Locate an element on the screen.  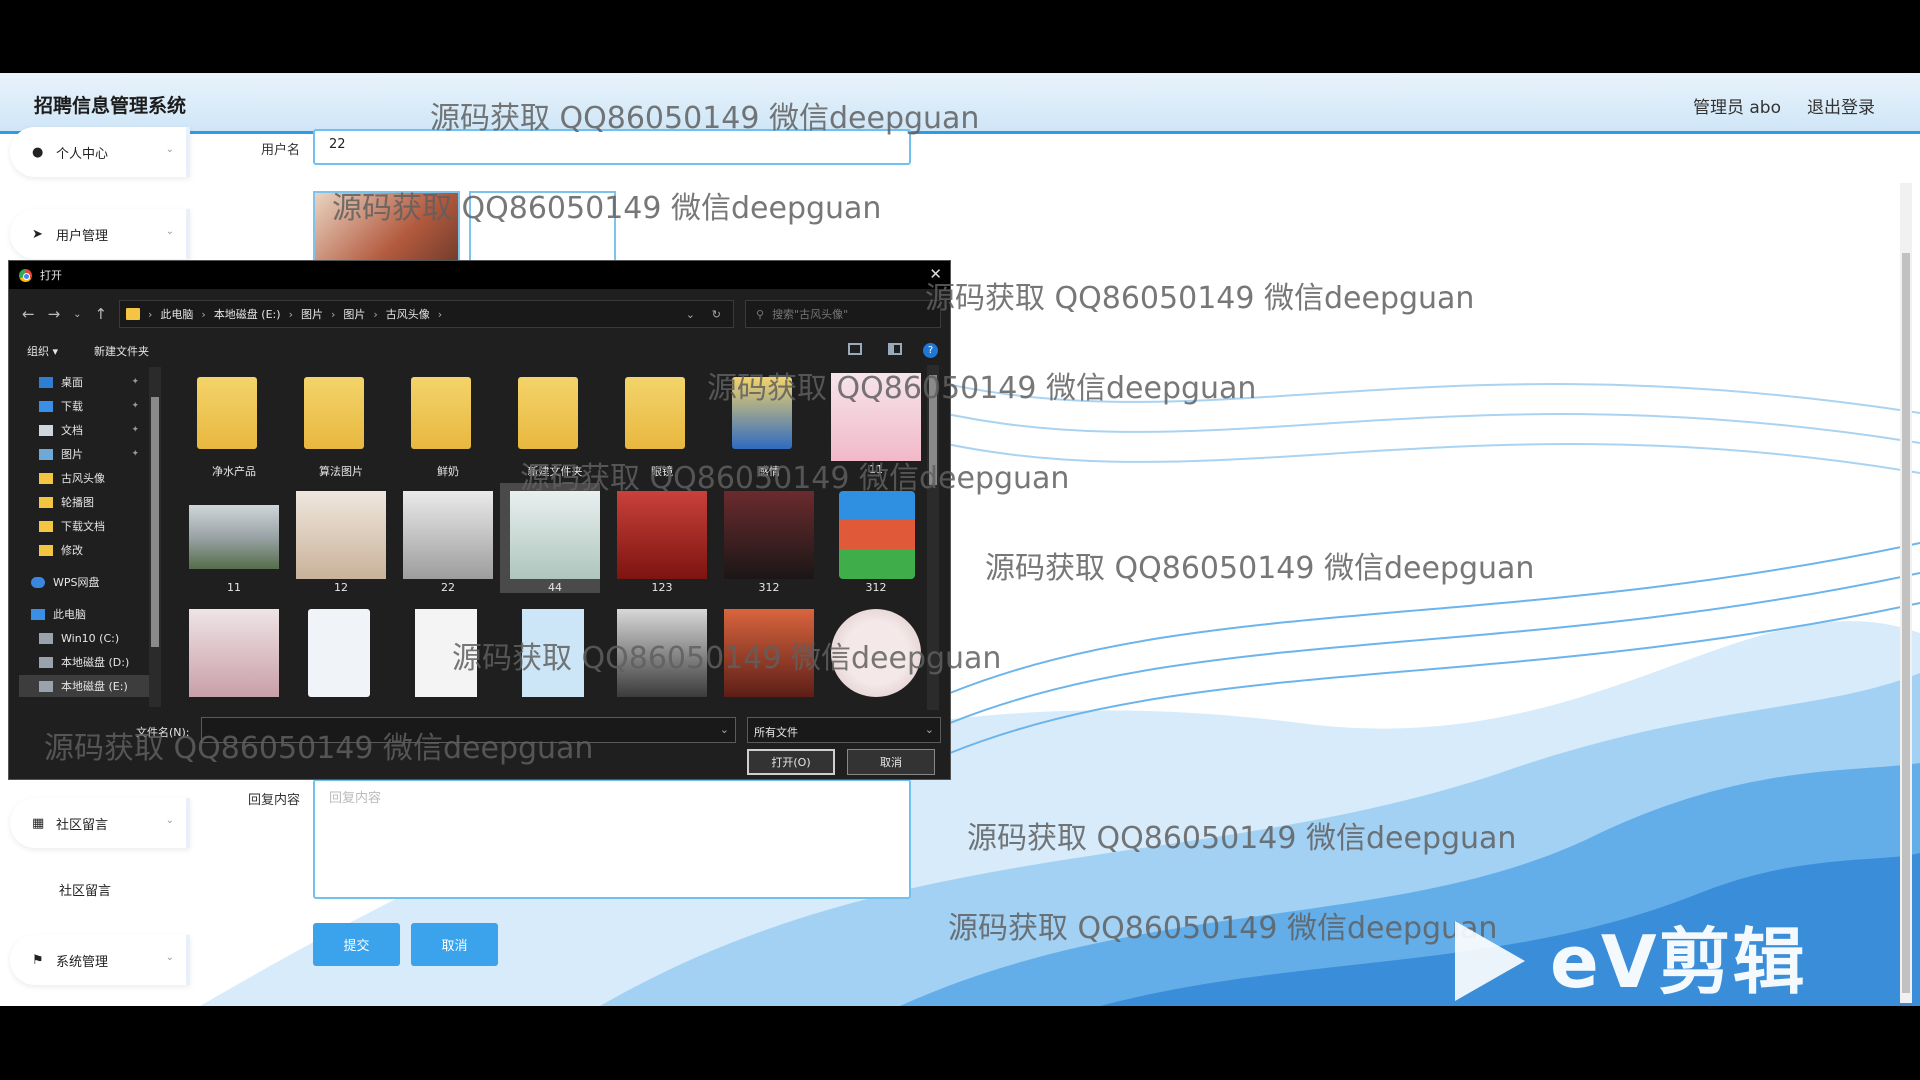
nav-label: WPS网盘 is located at coordinates (76, 582).